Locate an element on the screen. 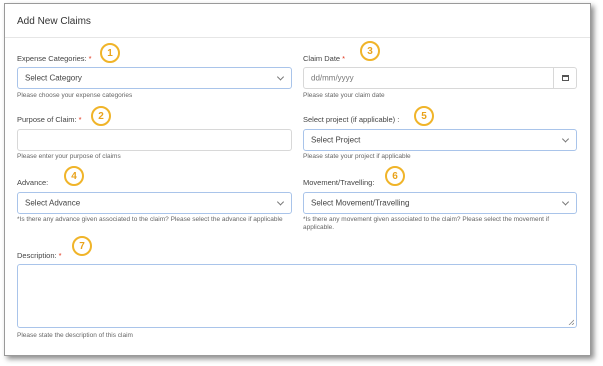 The height and width of the screenshot is (366, 603). description-label: Description: * is located at coordinates (39, 255).